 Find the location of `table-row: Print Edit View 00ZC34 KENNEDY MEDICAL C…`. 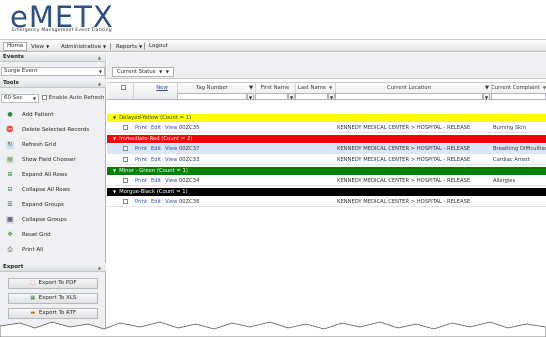

table-row: Print Edit View 00ZC34 KENNEDY MEDICAL C… is located at coordinates (326, 181).